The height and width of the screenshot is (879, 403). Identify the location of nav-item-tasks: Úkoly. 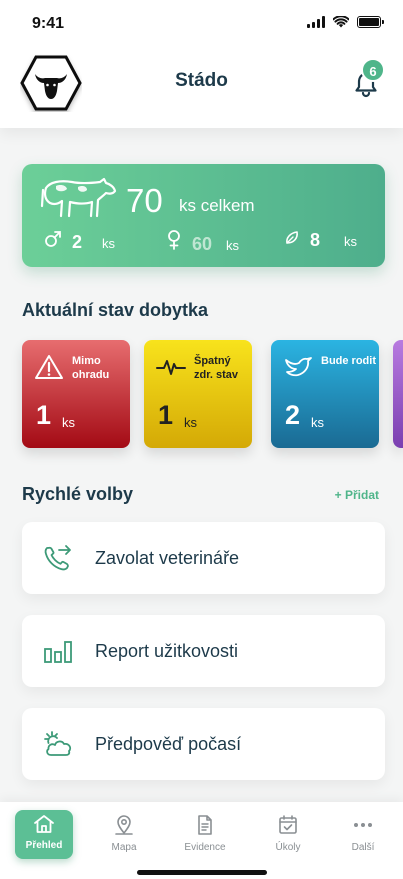
(288, 836).